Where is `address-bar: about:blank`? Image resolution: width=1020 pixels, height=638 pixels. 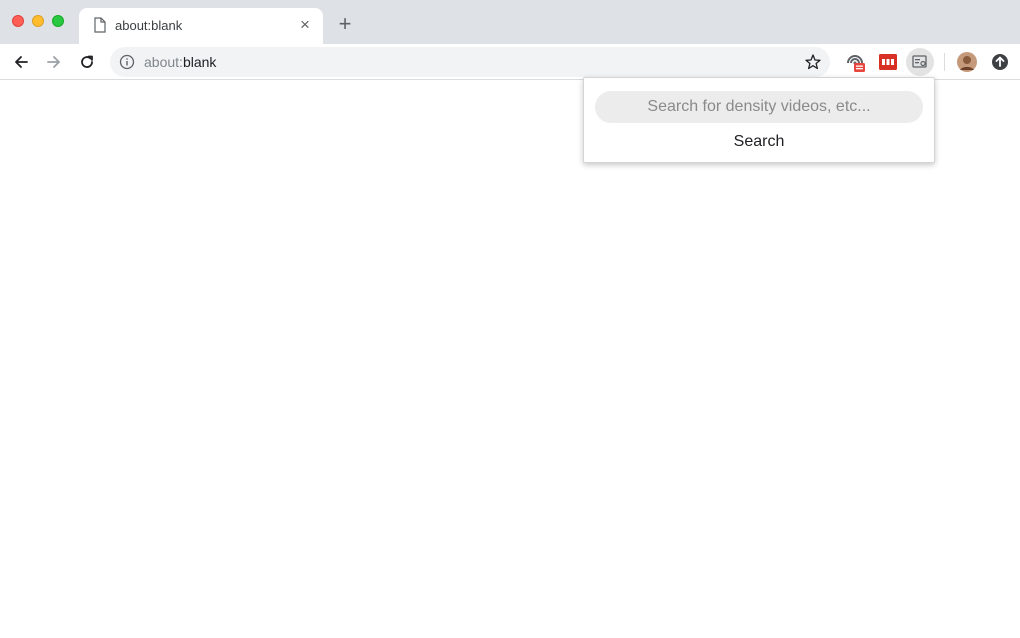 address-bar: about:blank is located at coordinates (470, 62).